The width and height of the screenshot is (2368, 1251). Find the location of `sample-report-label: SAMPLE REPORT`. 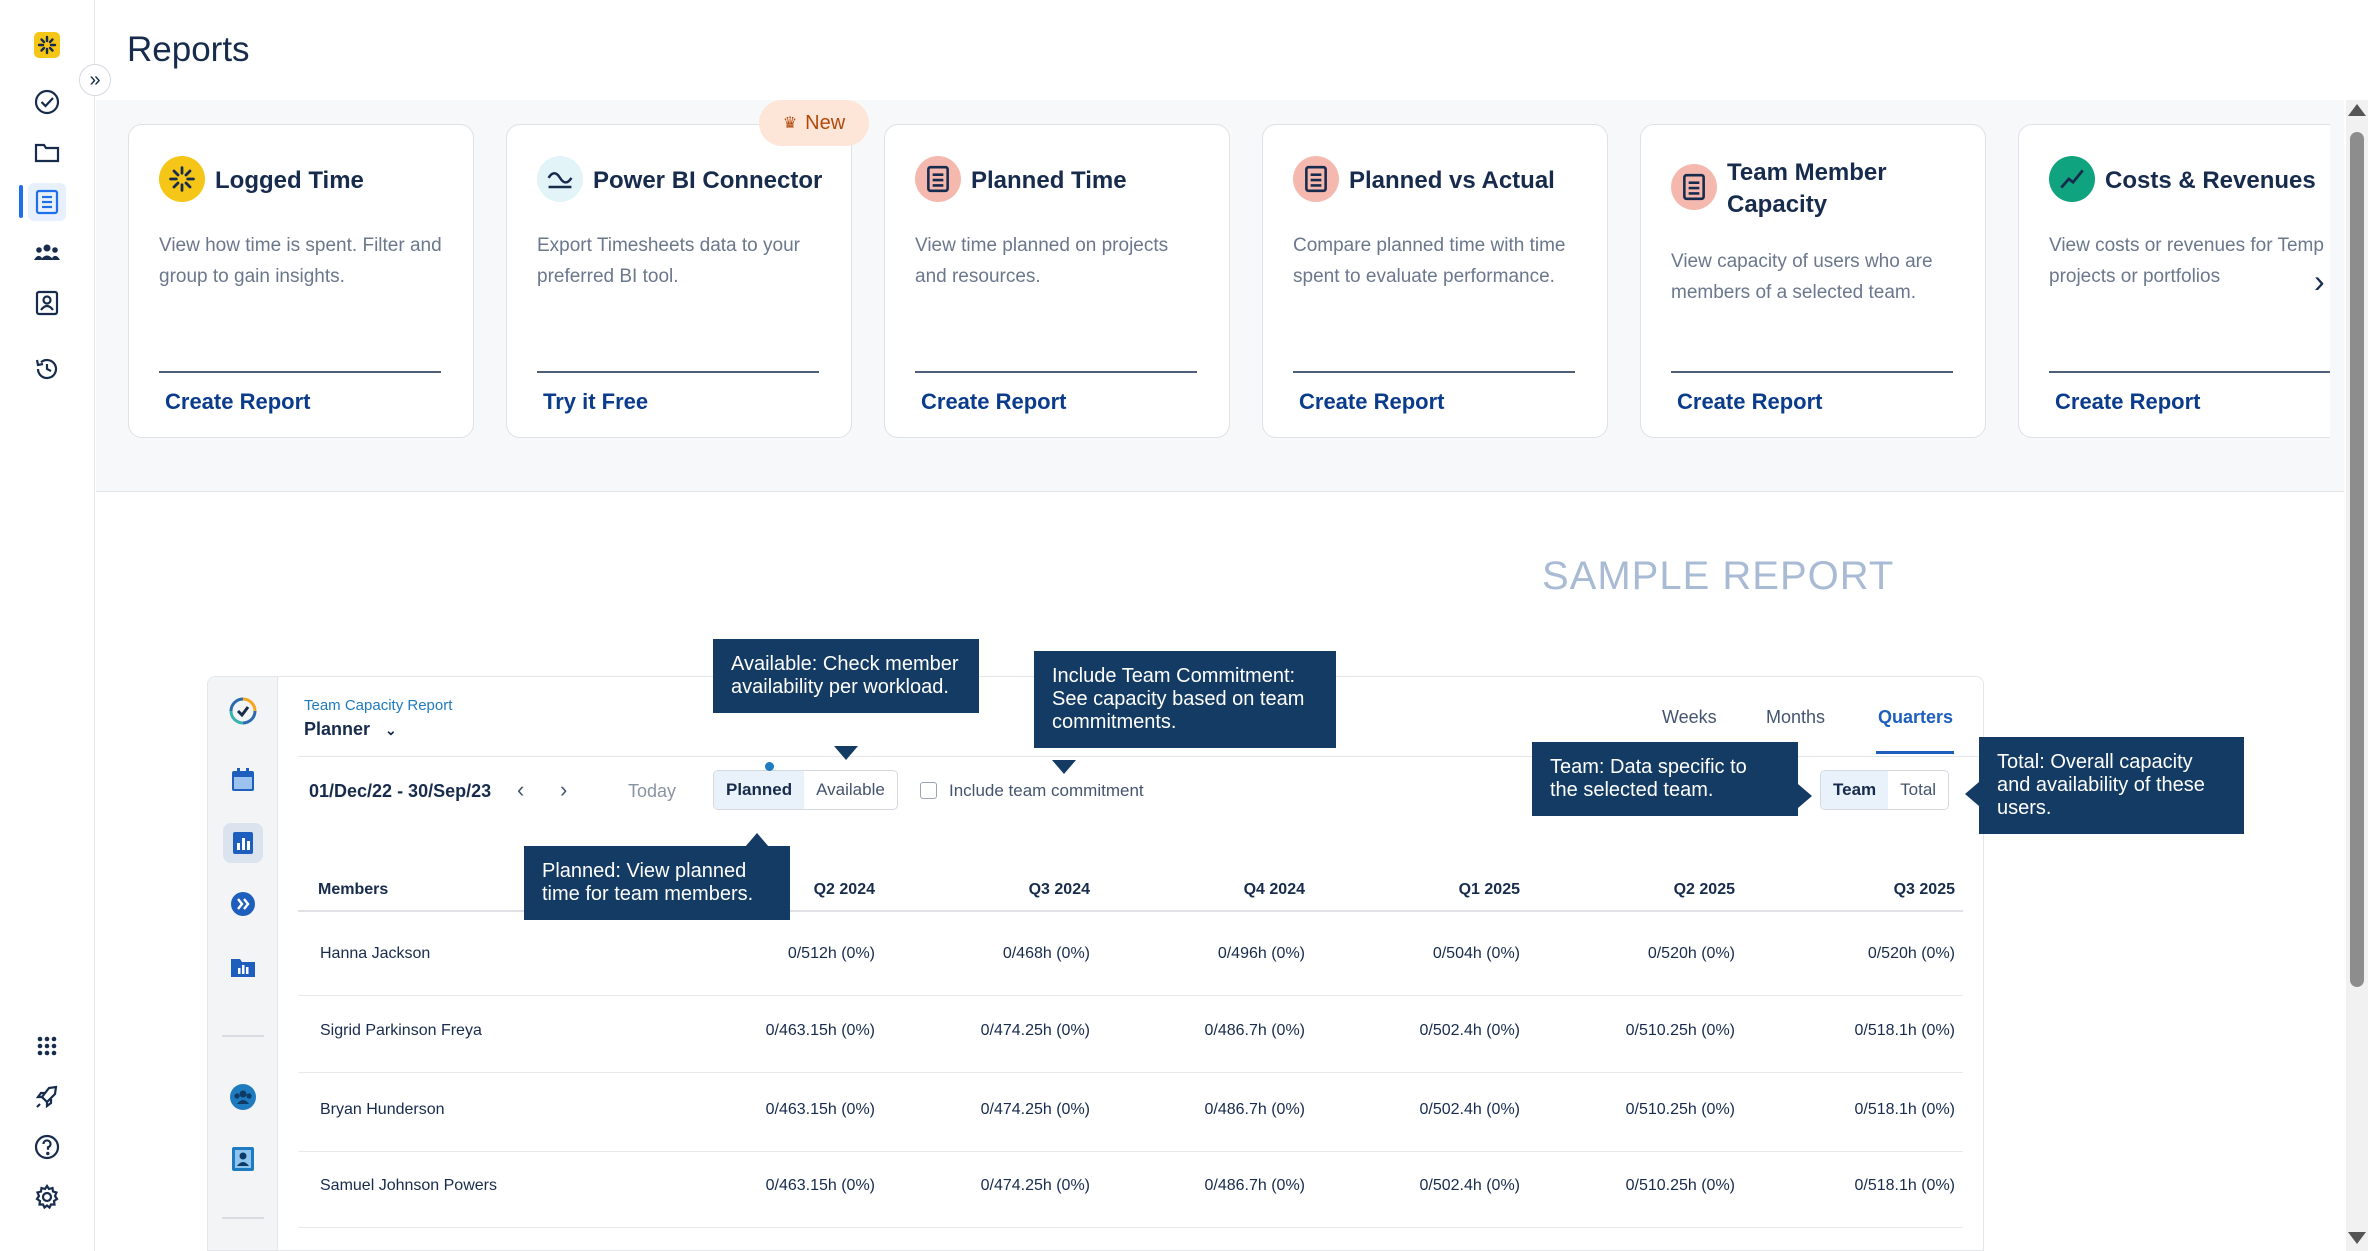

sample-report-label: SAMPLE REPORT is located at coordinates (1718, 576).